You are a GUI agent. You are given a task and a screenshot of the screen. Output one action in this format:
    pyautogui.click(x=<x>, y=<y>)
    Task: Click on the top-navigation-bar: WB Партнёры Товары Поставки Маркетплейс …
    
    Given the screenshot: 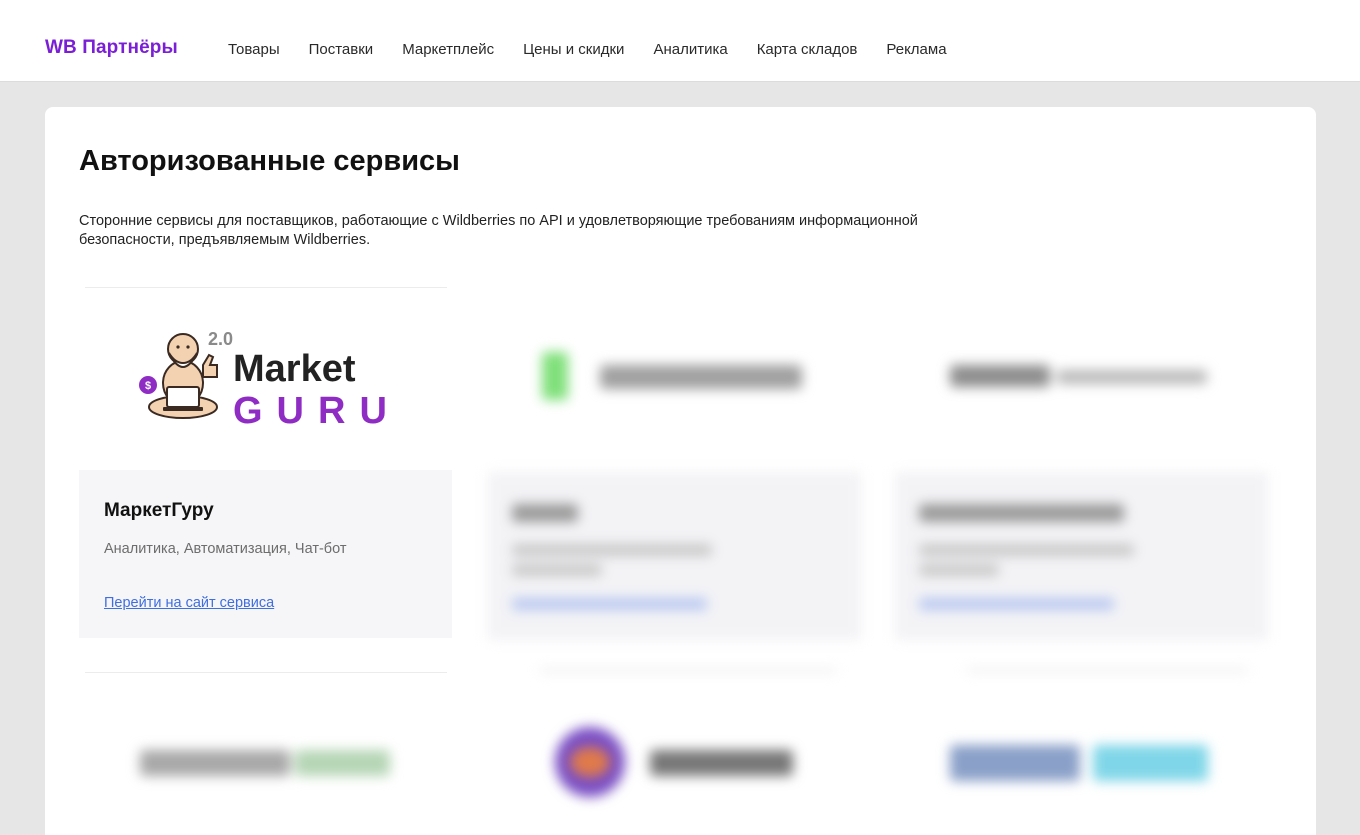 What is the action you would take?
    pyautogui.click(x=680, y=41)
    